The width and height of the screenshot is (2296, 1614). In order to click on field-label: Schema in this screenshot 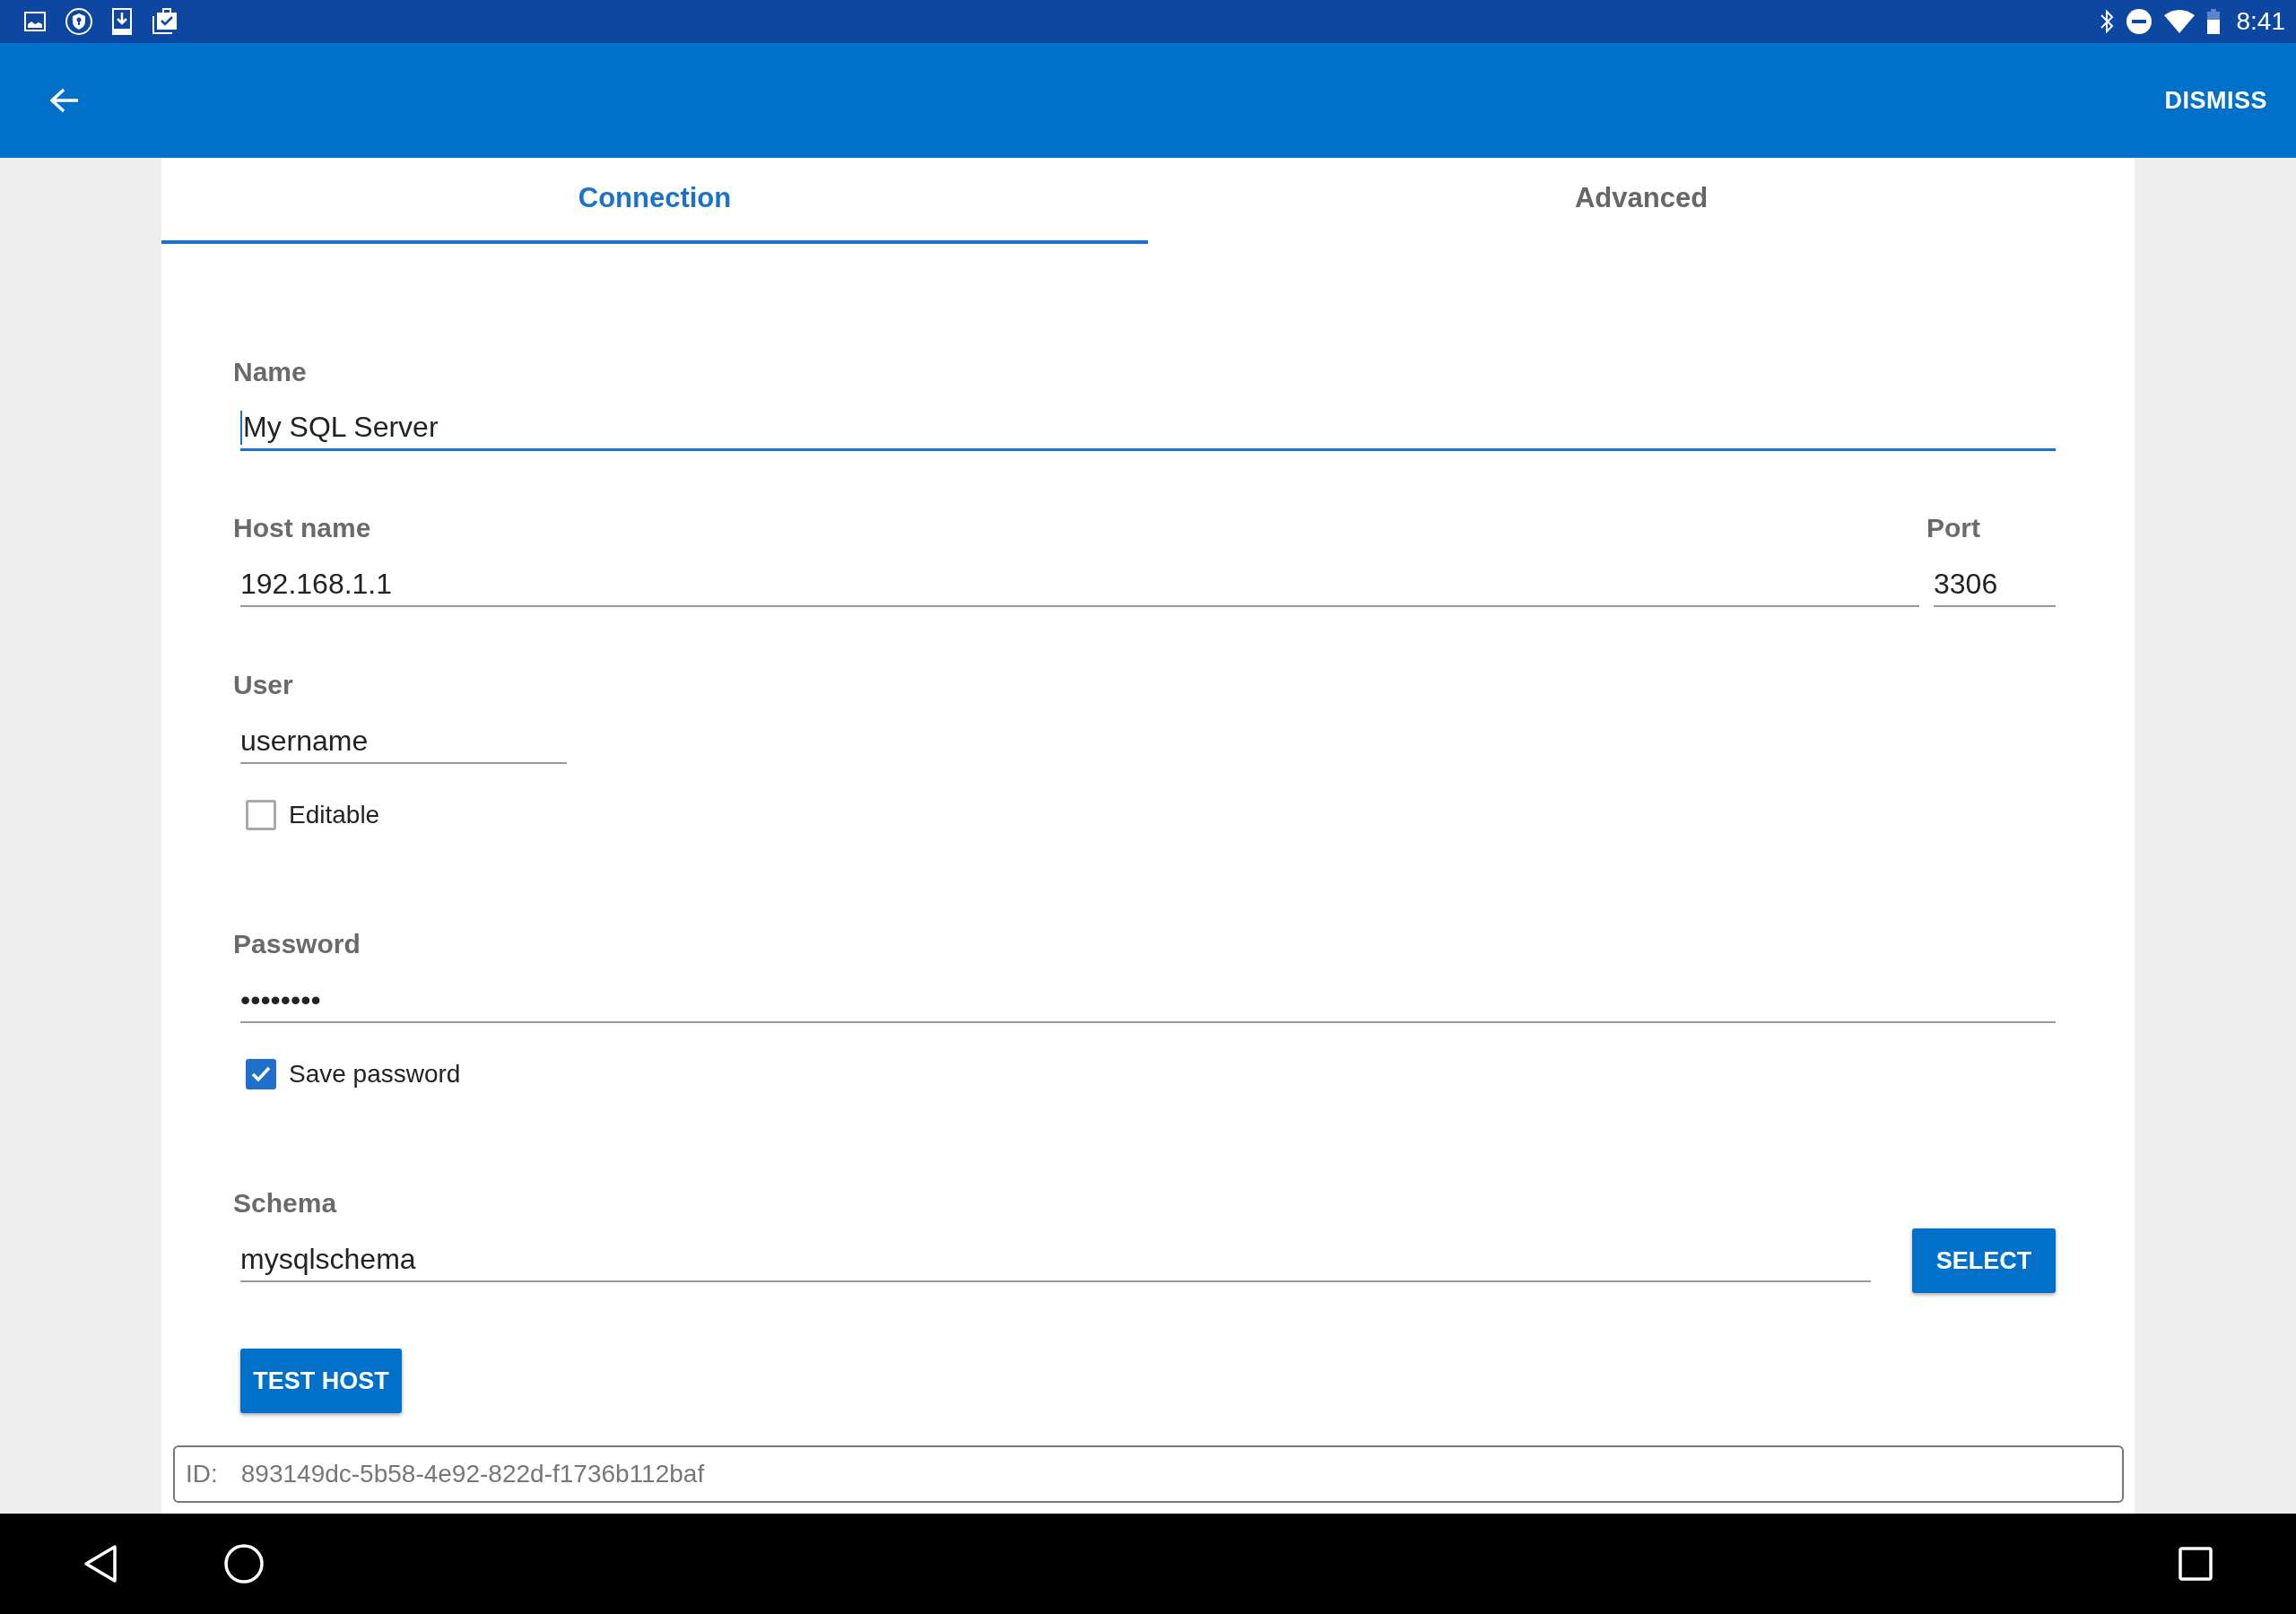, I will do `click(285, 1203)`.